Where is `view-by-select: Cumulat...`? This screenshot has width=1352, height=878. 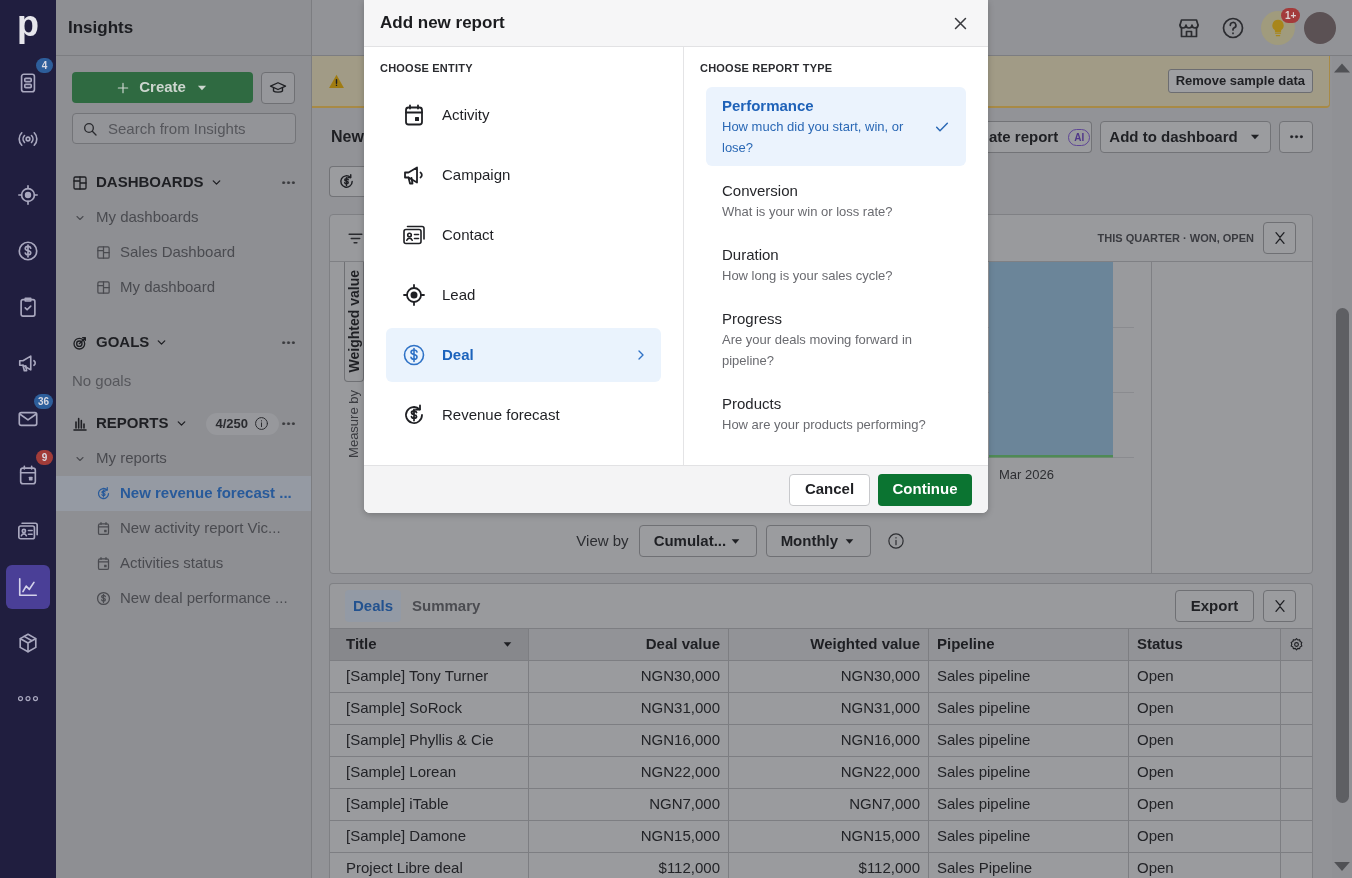 view-by-select: Cumulat... is located at coordinates (697, 541).